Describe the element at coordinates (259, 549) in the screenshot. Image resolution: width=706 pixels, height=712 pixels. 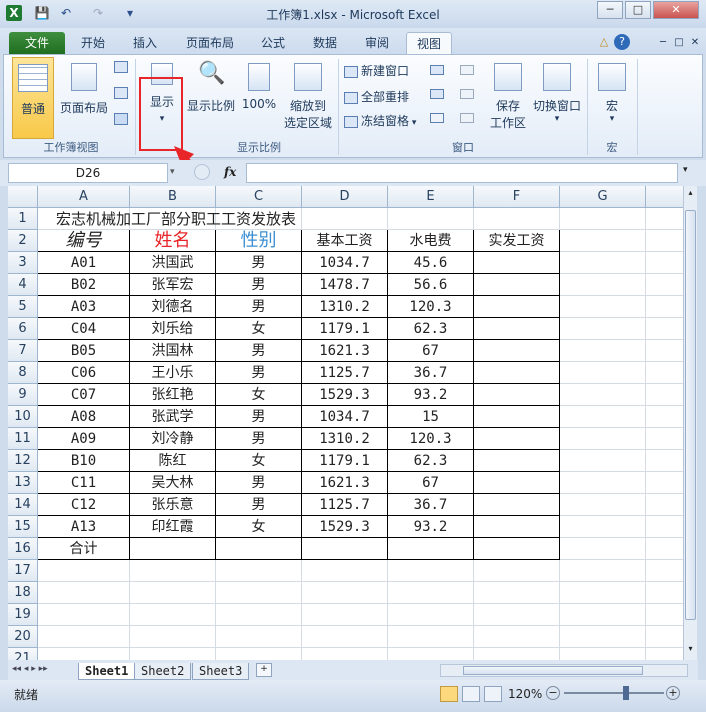
I see `cell-c16` at that location.